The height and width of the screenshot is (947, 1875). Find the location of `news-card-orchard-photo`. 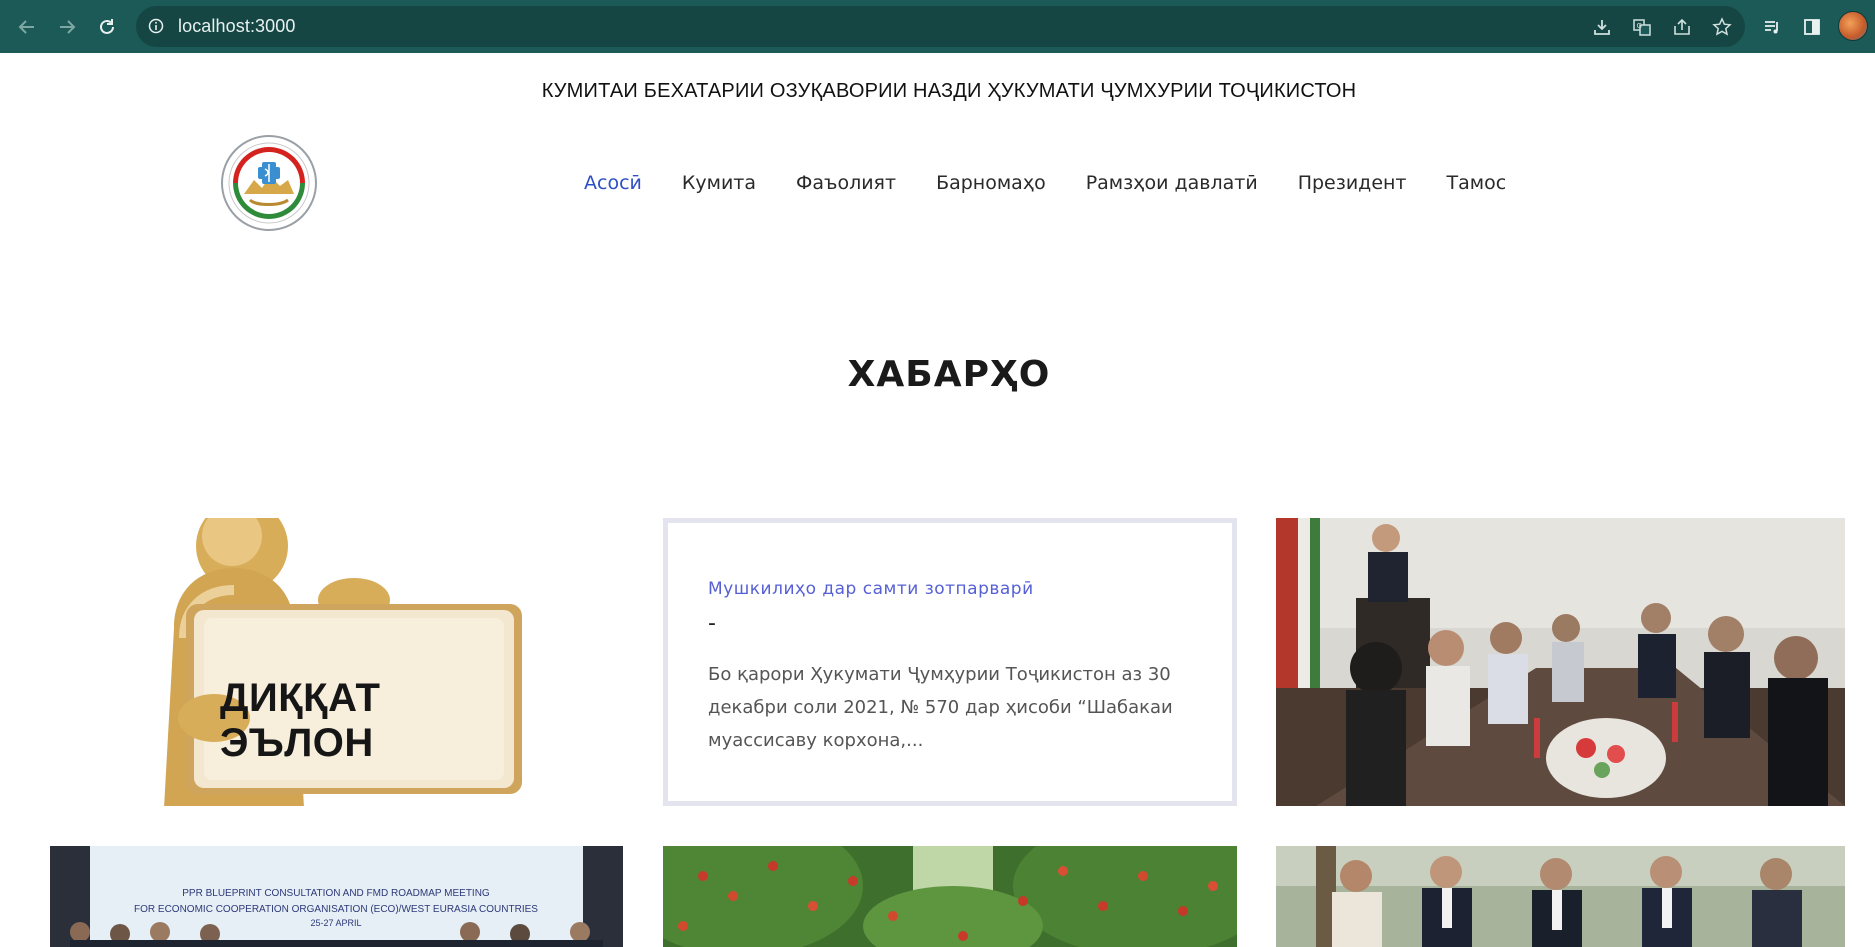

news-card-orchard-photo is located at coordinates (950, 896).